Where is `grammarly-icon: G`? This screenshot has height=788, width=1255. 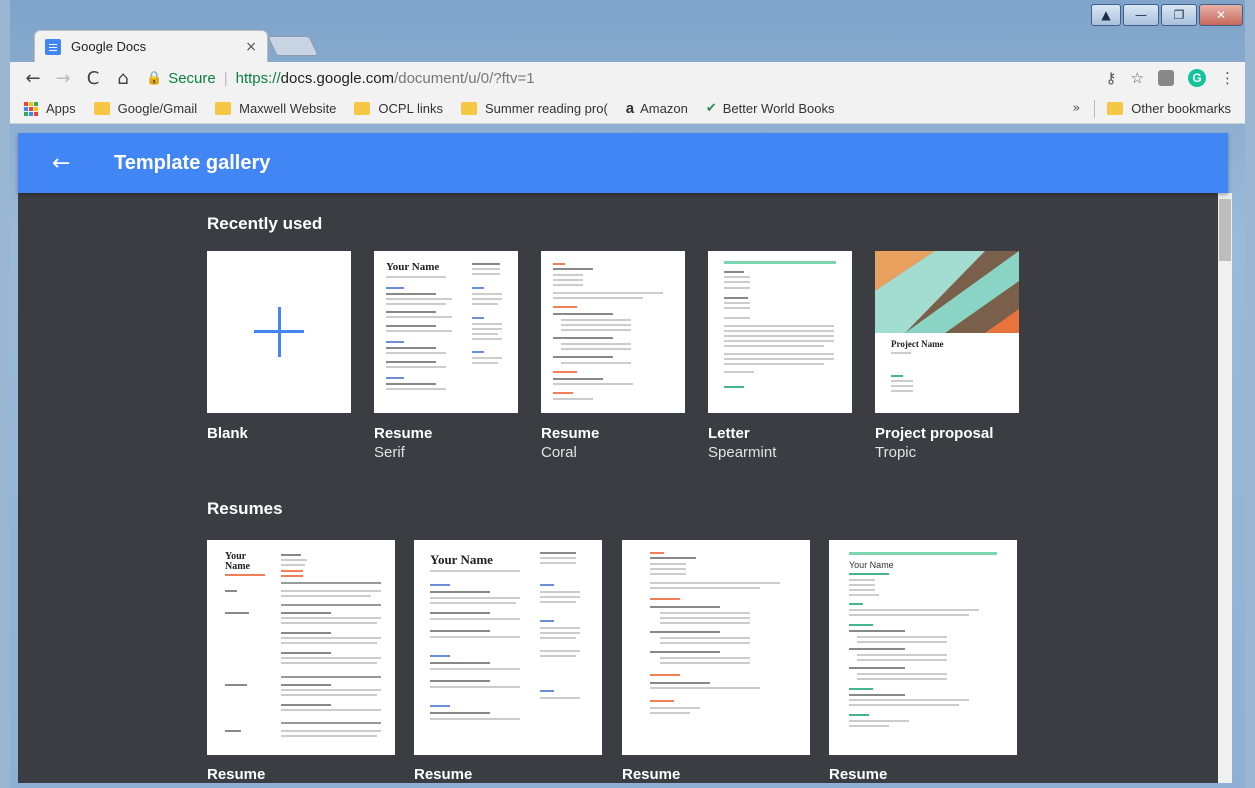 grammarly-icon: G is located at coordinates (1197, 78).